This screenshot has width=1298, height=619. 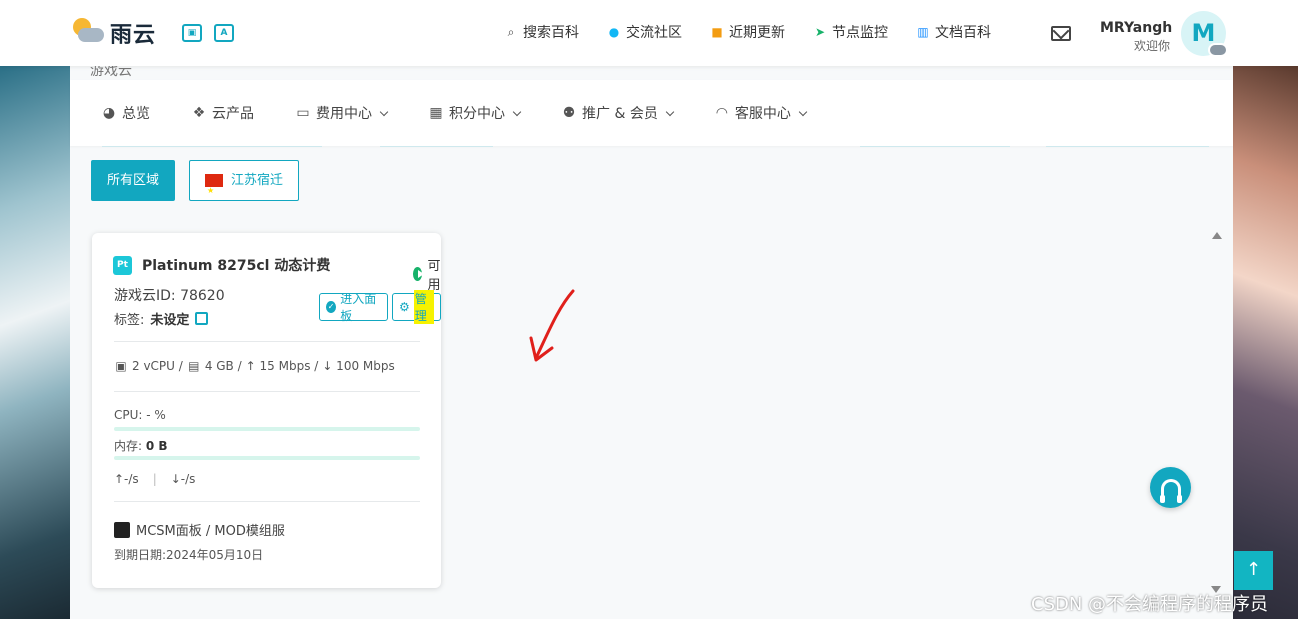 I want to click on news-icon: ■, so click(x=717, y=32).